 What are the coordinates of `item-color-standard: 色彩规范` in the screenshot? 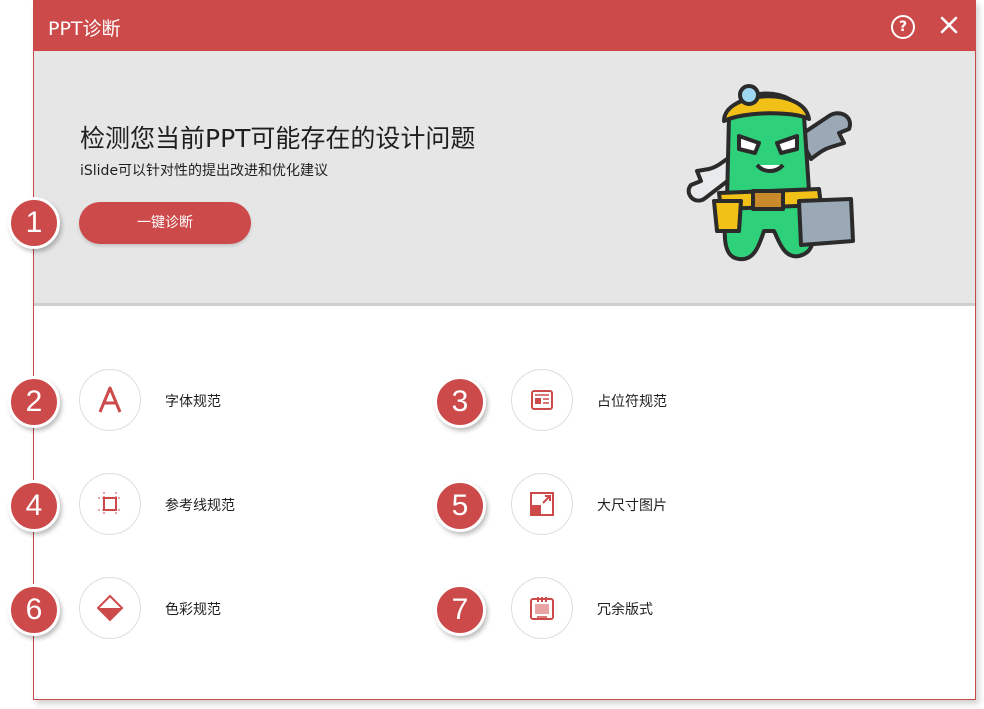 It's located at (229, 609).